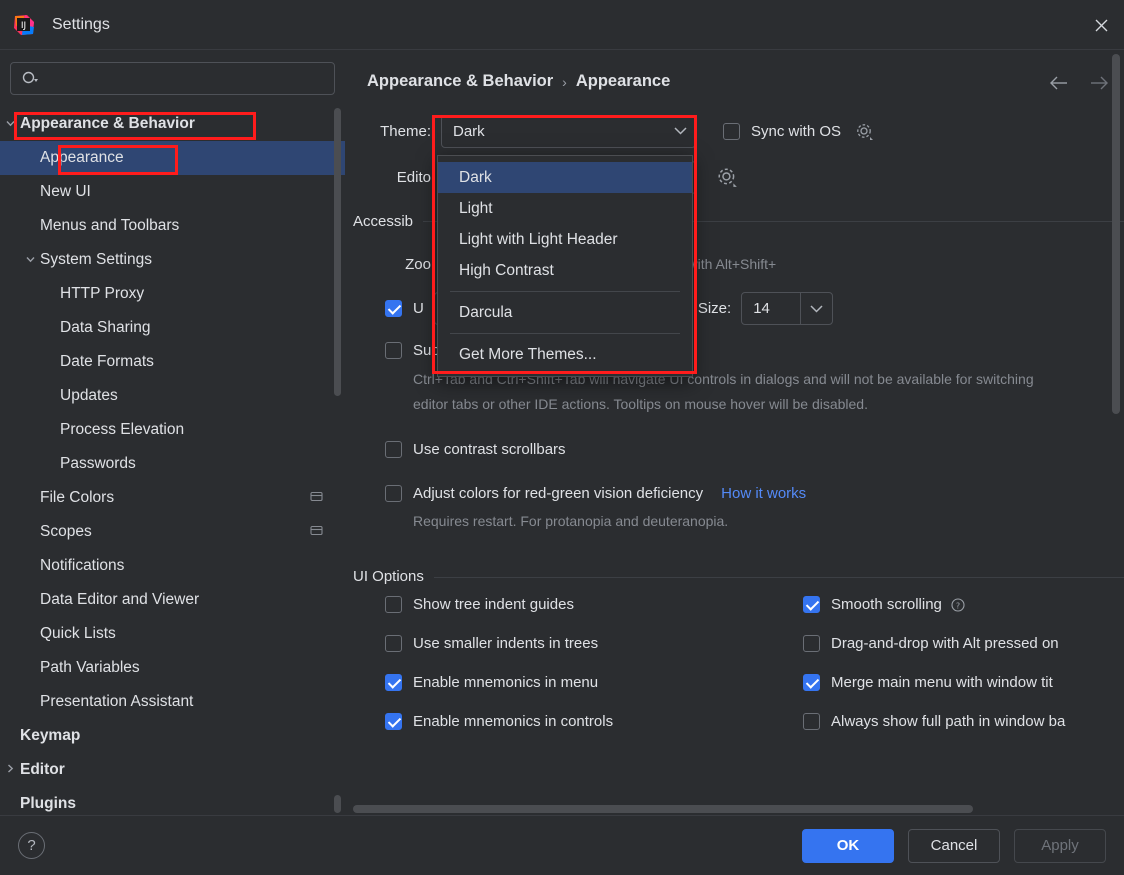  Describe the element at coordinates (499, 682) in the screenshot. I see `ui-option-enable-mnemonics-in-menu: Enable mnemonics in menu` at that location.